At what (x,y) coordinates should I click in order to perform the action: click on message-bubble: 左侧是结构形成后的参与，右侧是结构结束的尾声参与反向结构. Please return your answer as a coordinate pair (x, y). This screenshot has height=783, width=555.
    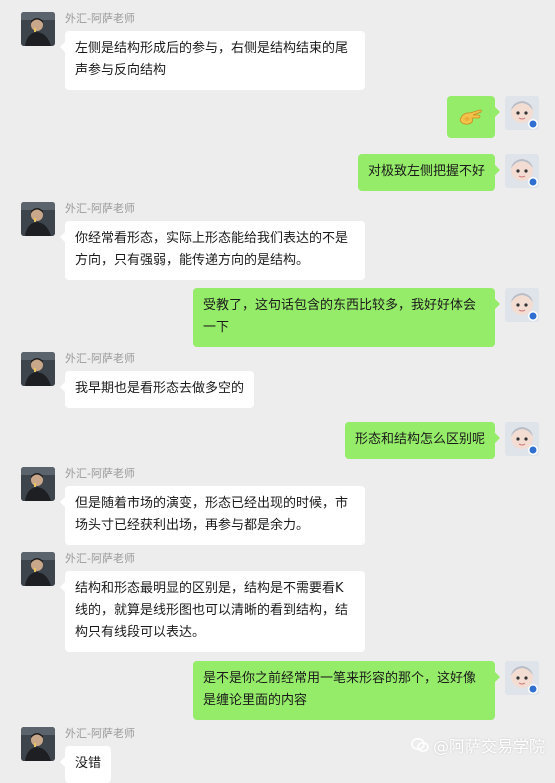
    Looking at the image, I should click on (212, 60).